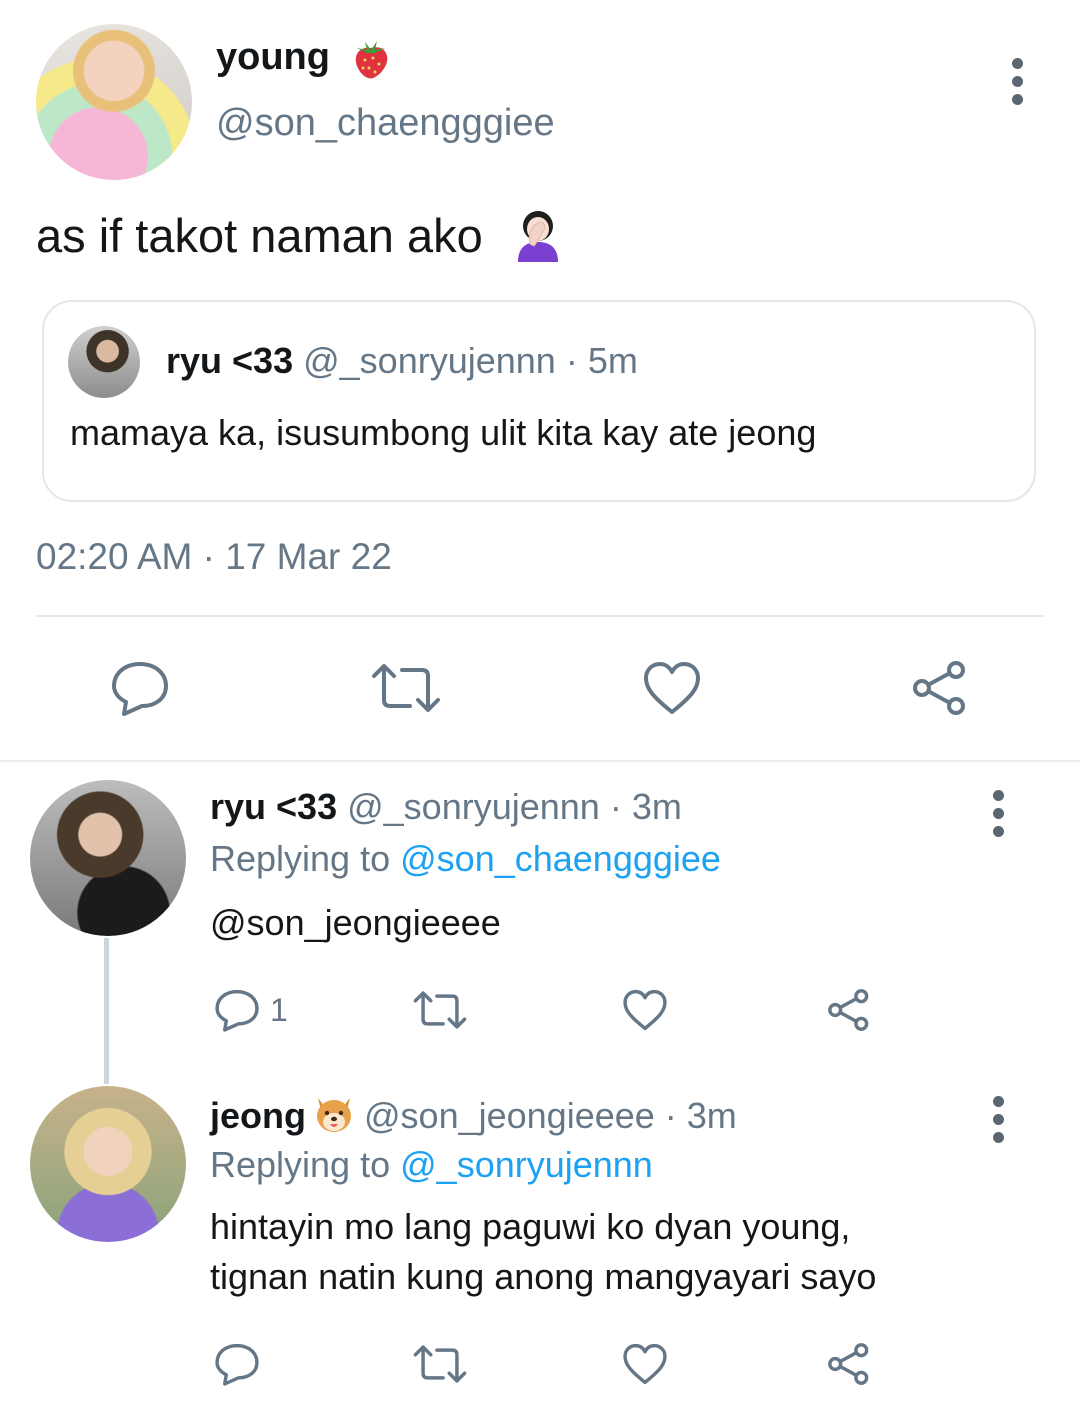 This screenshot has height=1416, width=1080. Describe the element at coordinates (104, 362) in the screenshot. I see `quoted-author-avatar` at that location.